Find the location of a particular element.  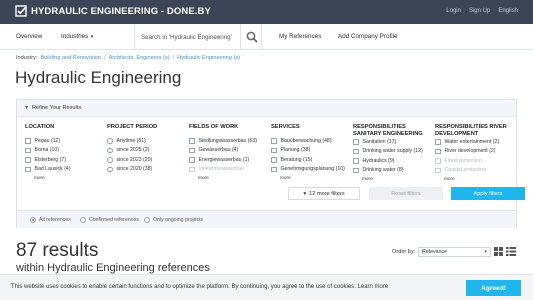

order-by-value: Relevance is located at coordinates (435, 252).